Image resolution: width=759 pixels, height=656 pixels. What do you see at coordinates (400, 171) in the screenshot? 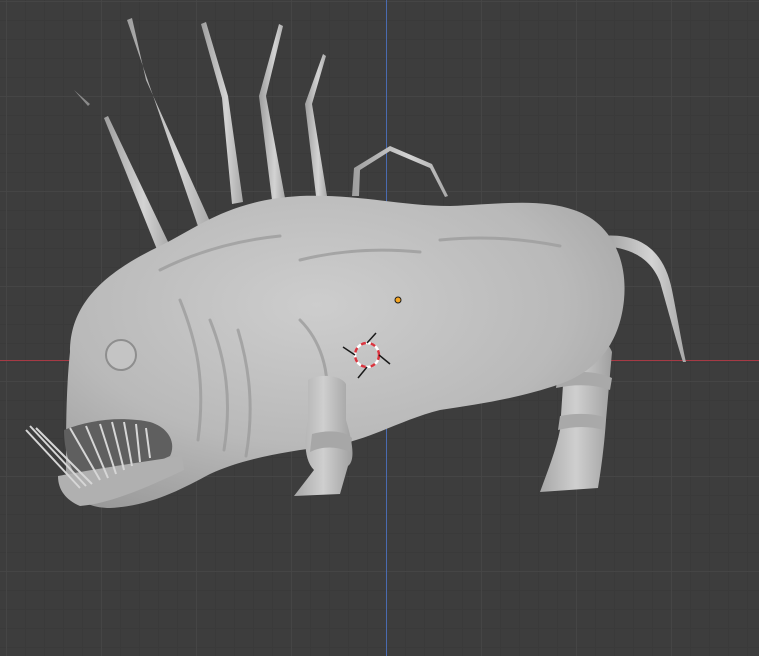
I see `back-hook` at bounding box center [400, 171].